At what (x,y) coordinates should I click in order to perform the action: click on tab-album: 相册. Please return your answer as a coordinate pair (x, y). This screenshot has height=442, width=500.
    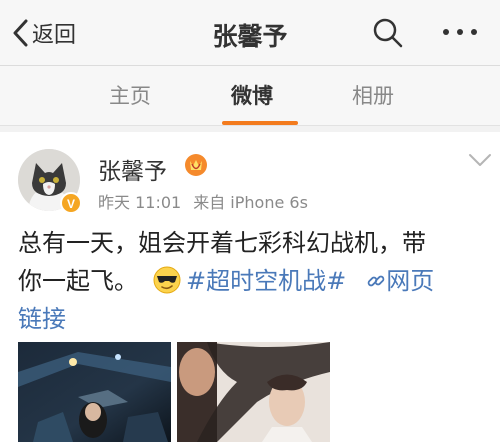
    Looking at the image, I should click on (373, 95).